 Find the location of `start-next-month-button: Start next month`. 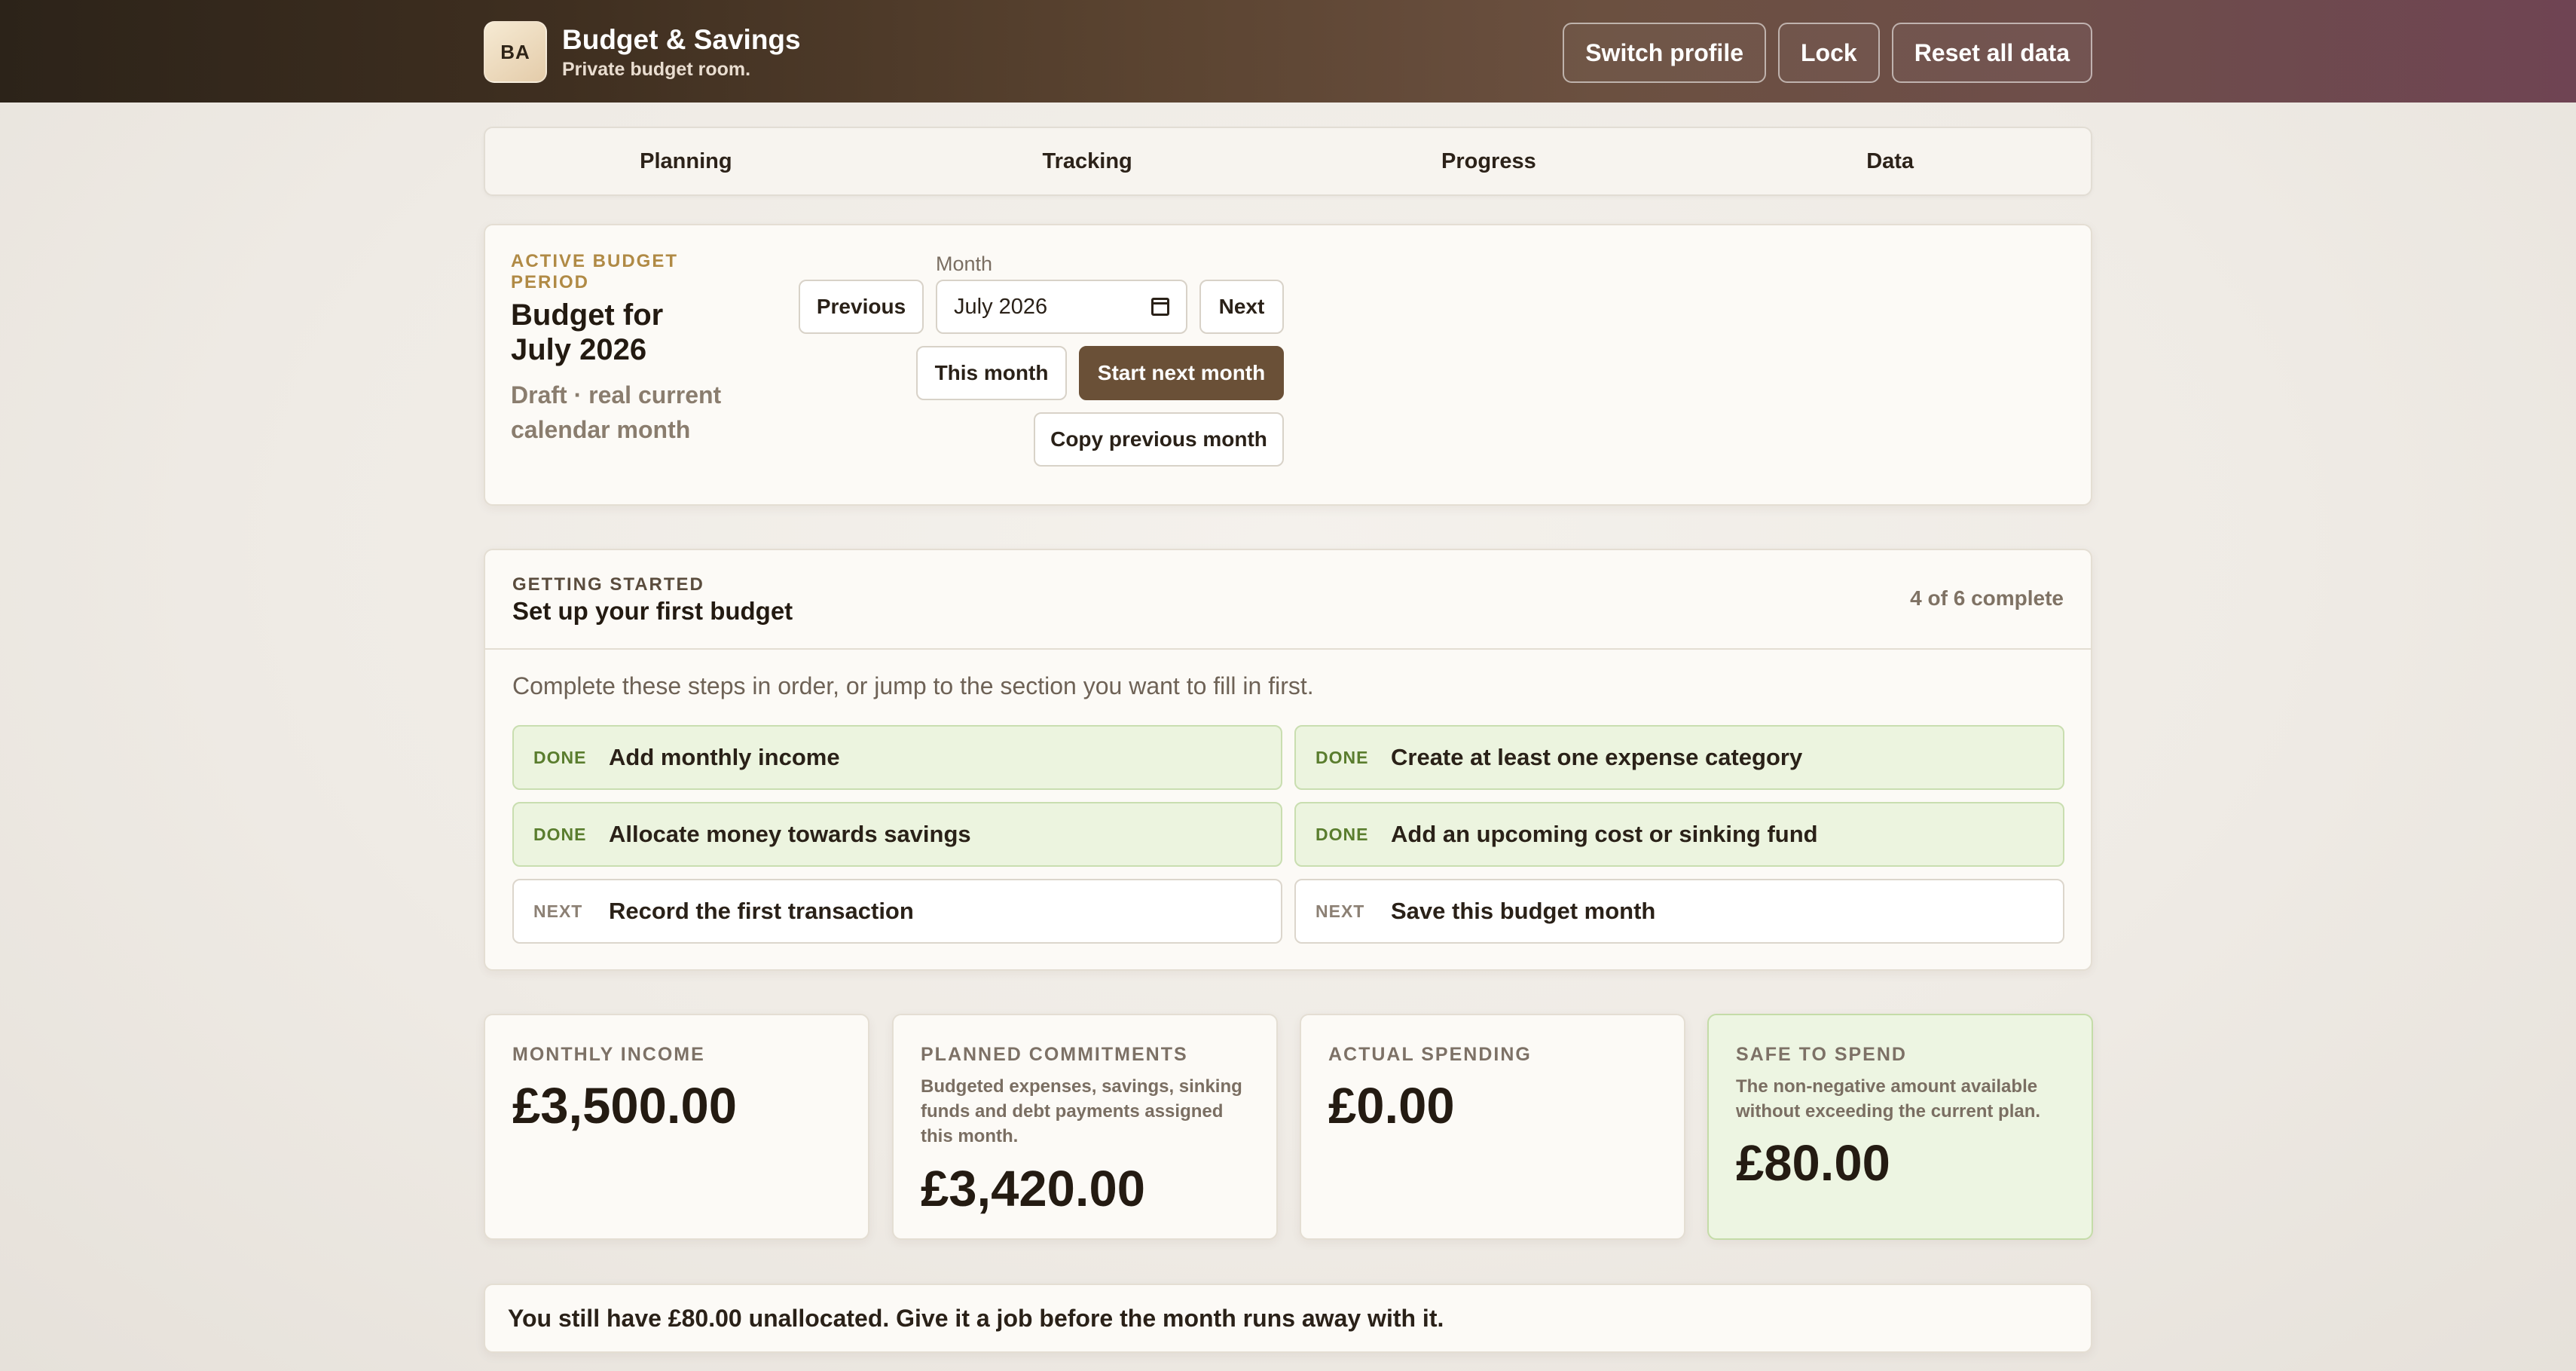

start-next-month-button: Start next month is located at coordinates (1181, 373).